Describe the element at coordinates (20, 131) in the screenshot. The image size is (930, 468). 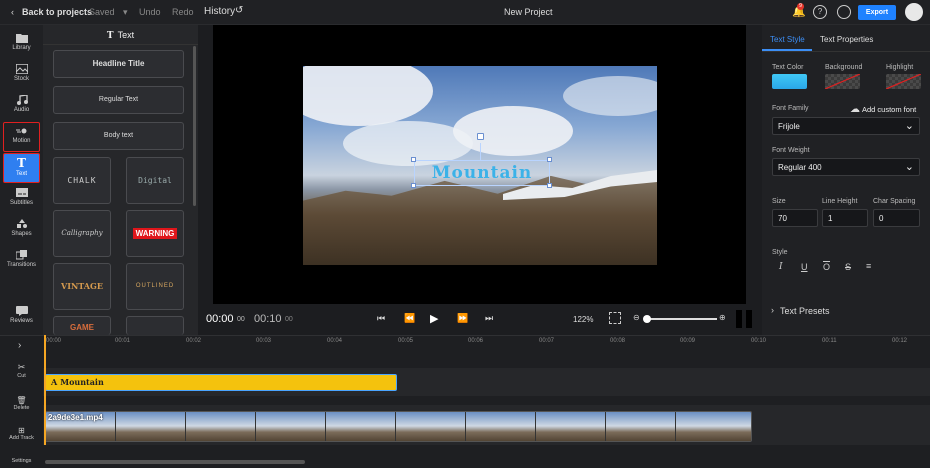
I see `motion-icon` at that location.